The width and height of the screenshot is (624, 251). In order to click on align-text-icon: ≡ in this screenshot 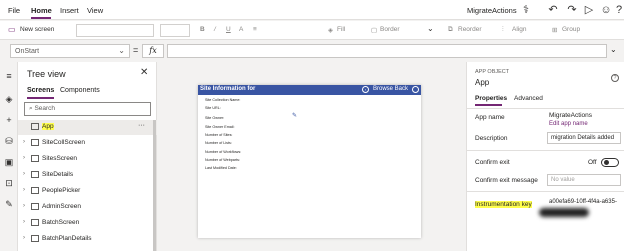, I will do `click(255, 29)`.